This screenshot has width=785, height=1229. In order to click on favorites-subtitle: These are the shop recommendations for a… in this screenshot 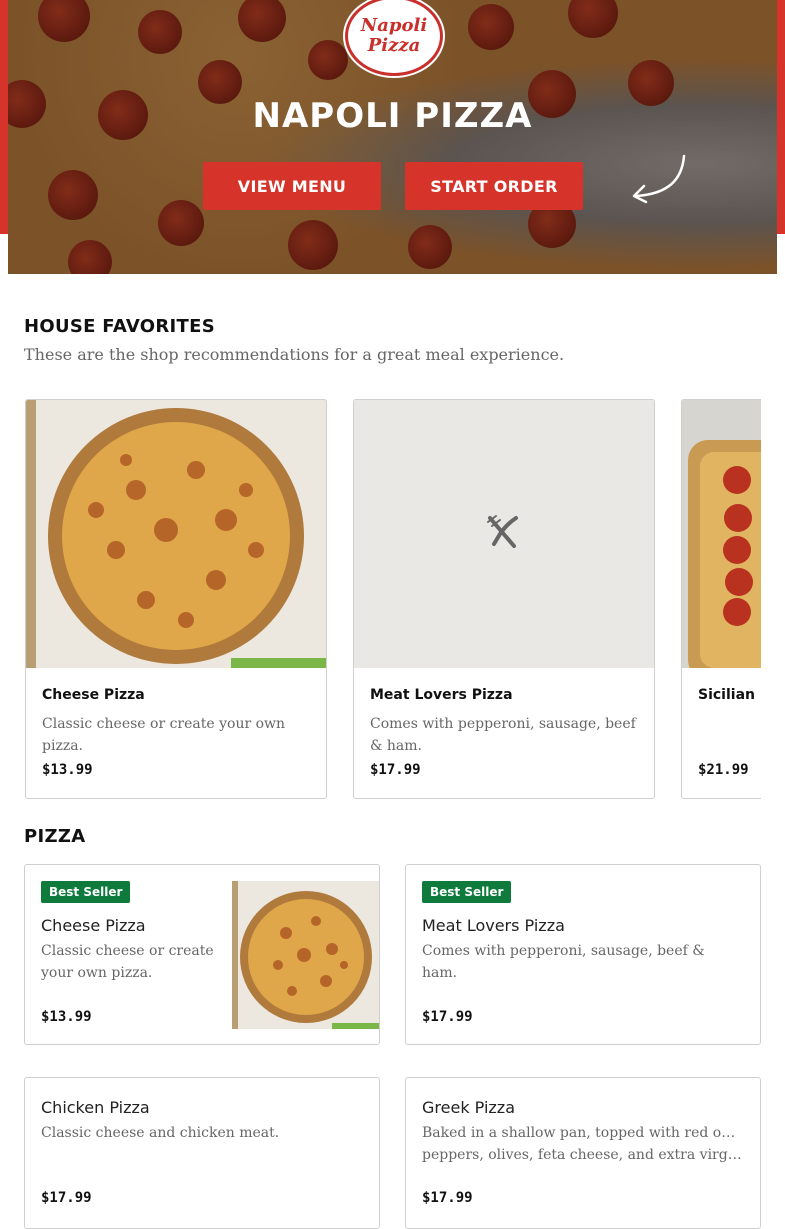, I will do `click(294, 354)`.